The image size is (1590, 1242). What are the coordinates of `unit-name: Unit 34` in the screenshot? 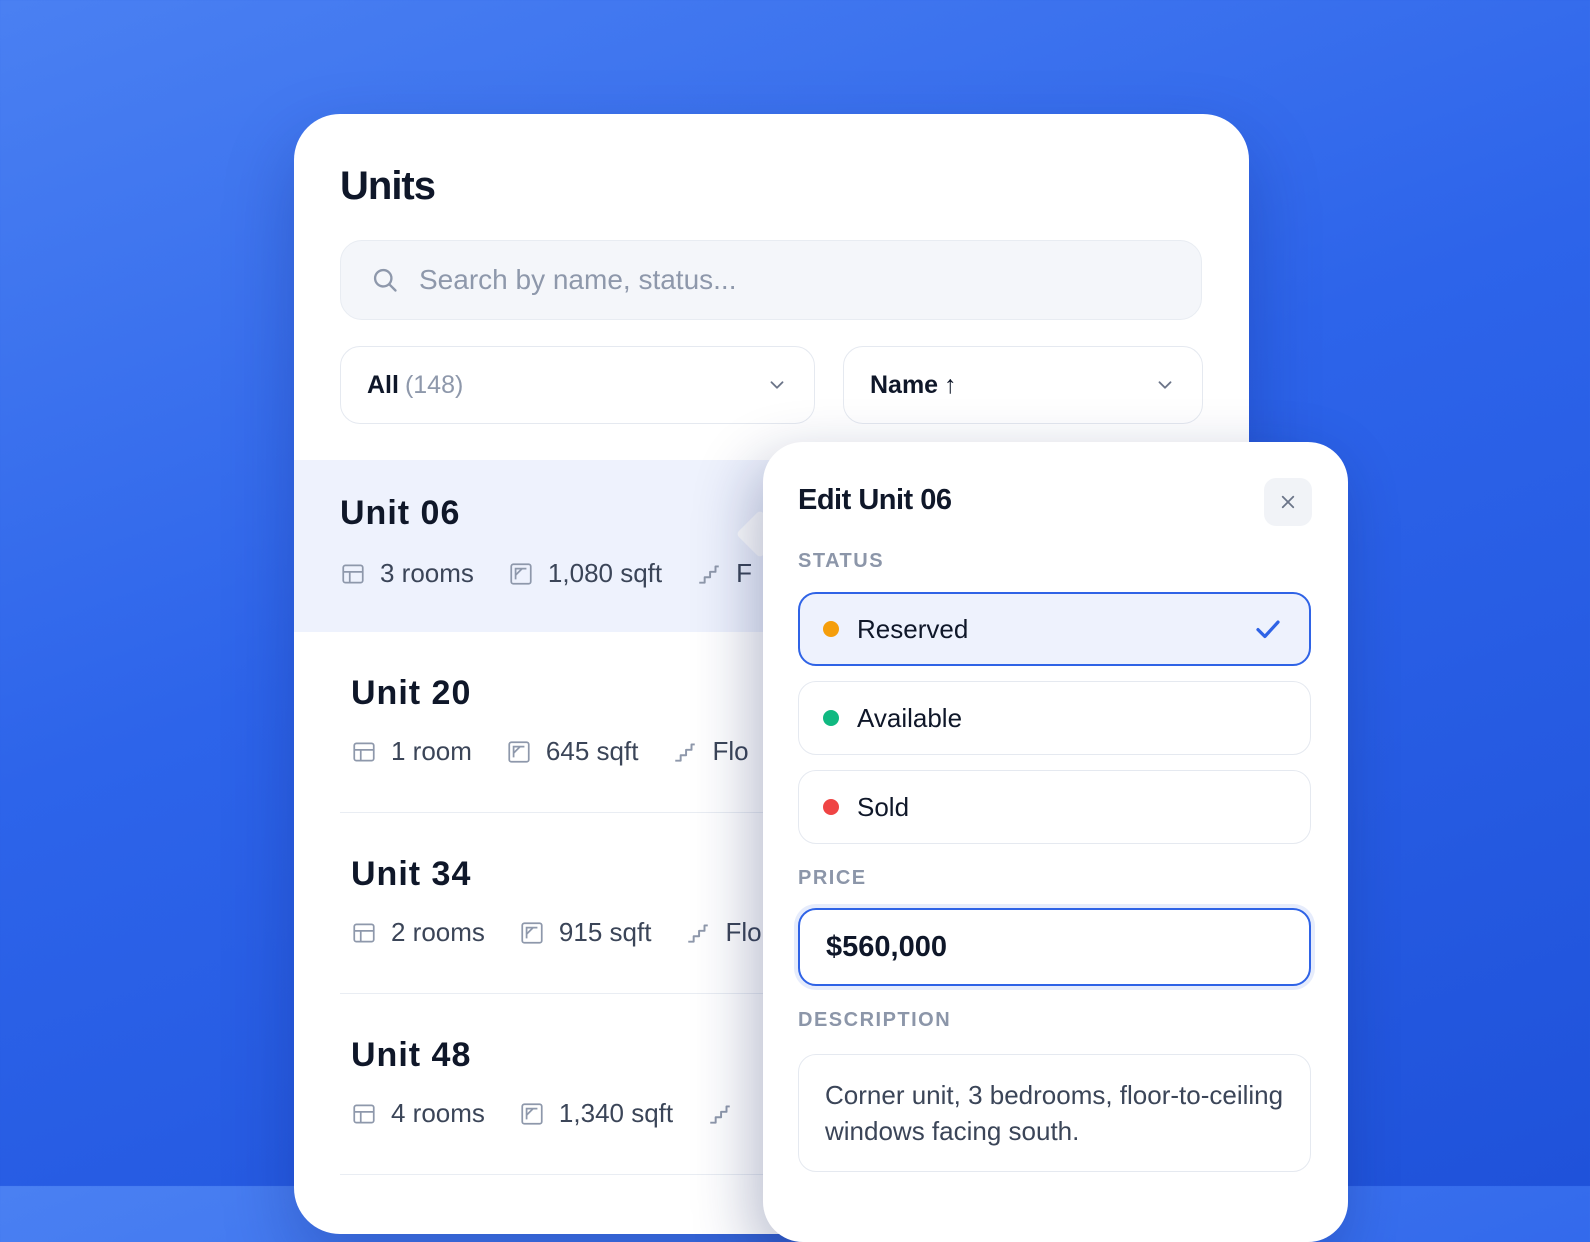 It's located at (411, 874).